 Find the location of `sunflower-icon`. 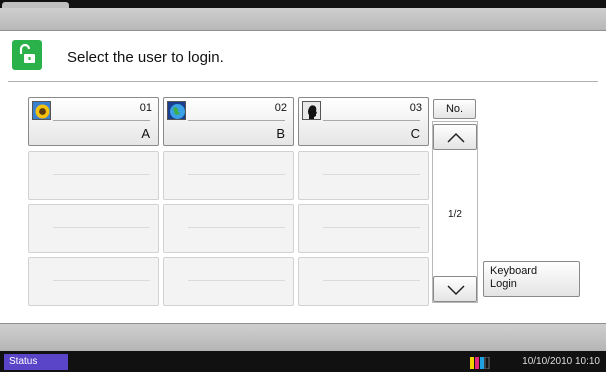

sunflower-icon is located at coordinates (41, 110).